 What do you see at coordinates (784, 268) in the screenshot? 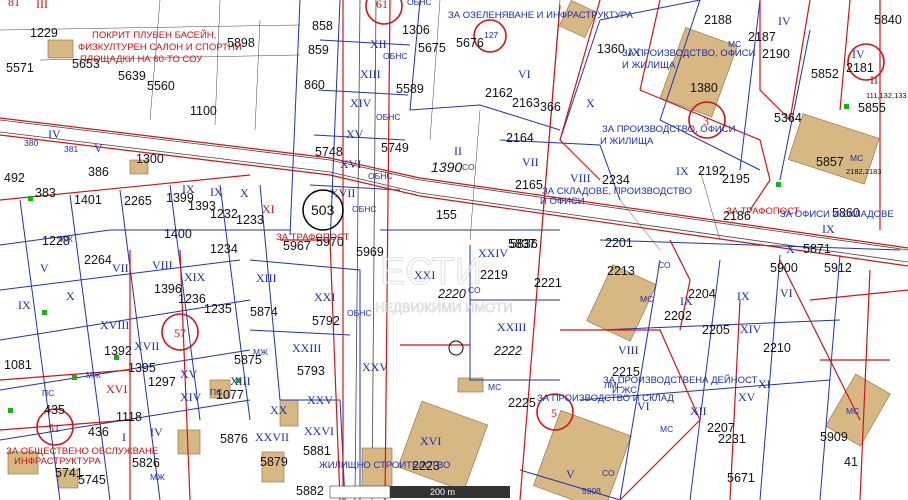
I see `lot-label: 5900` at bounding box center [784, 268].